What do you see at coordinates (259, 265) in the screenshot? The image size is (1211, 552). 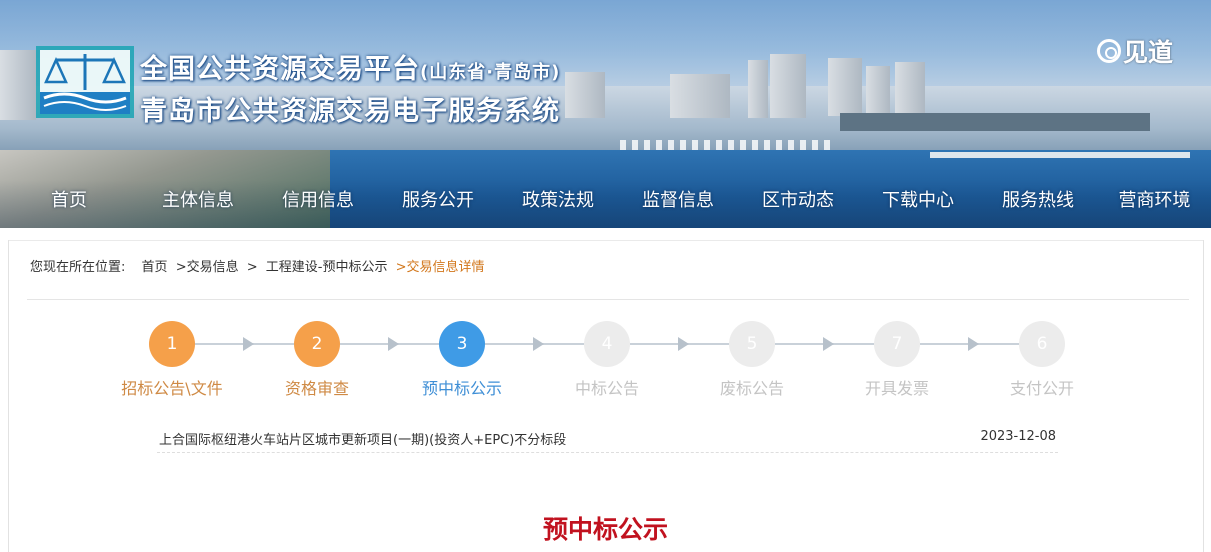 I see `breadcrumb: 您现在所在位置: 首页 >交易信息 > 工程建设-预中标公示 >交易信息详情` at bounding box center [259, 265].